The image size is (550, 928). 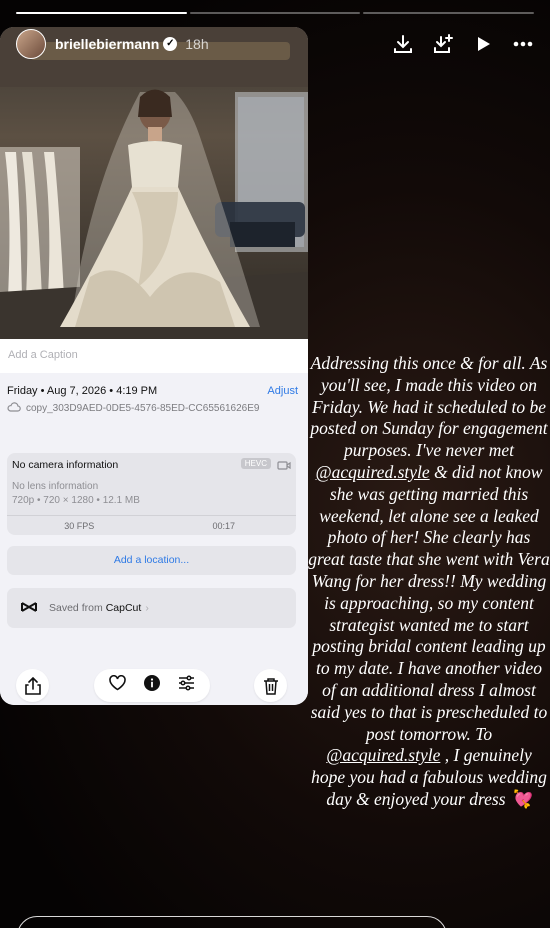 What do you see at coordinates (443, 44) in the screenshot?
I see `add-to-story-icon` at bounding box center [443, 44].